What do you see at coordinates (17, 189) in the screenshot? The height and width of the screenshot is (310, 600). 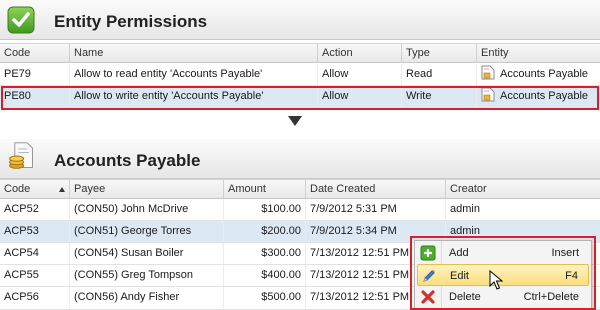 I see `column-header-code-label: Code` at bounding box center [17, 189].